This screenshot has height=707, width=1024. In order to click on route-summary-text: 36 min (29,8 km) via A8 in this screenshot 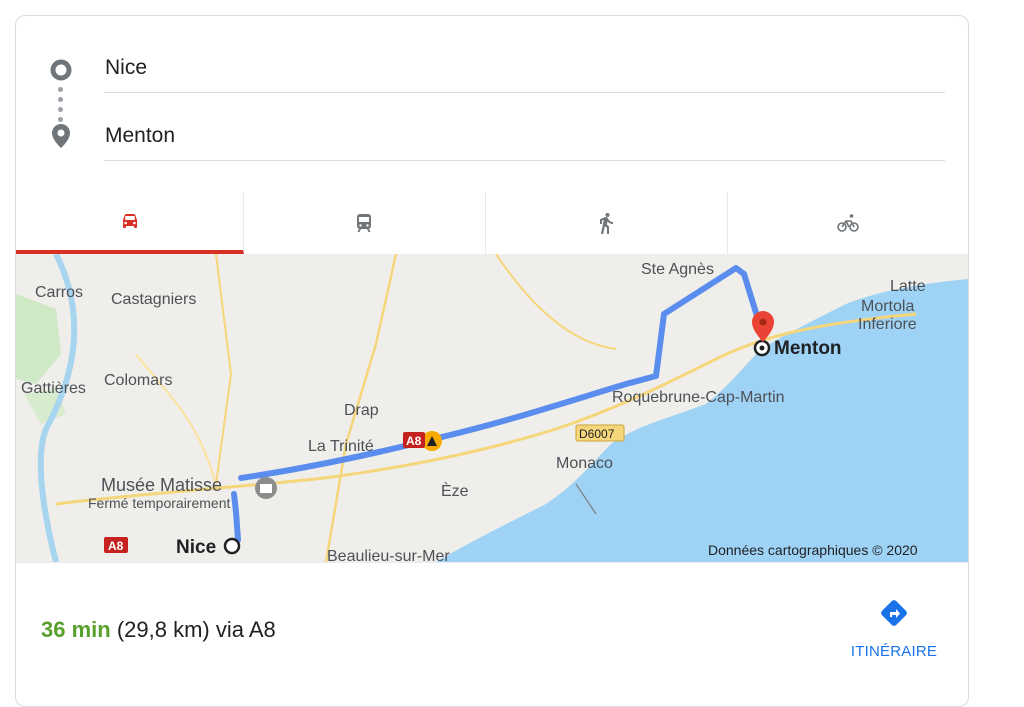, I will do `click(158, 630)`.